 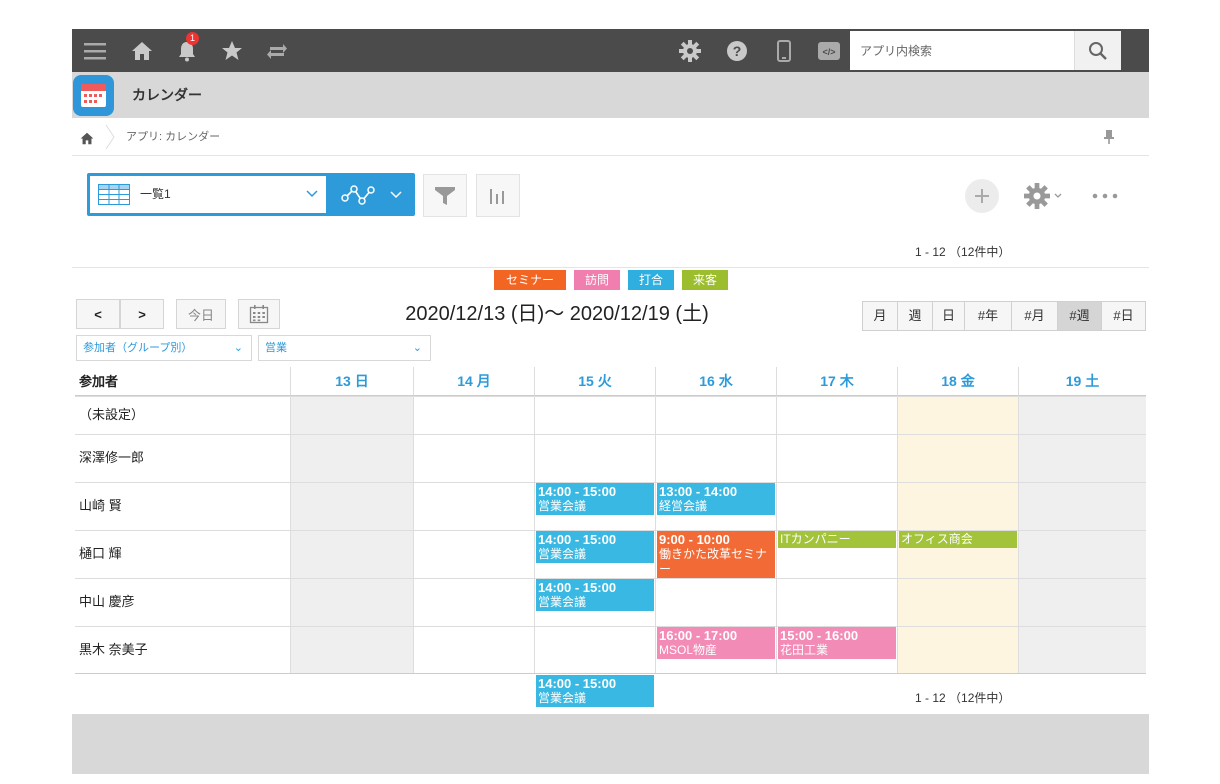 I want to click on group-filter-value: 参加者（グループ別）, so click(x=138, y=348).